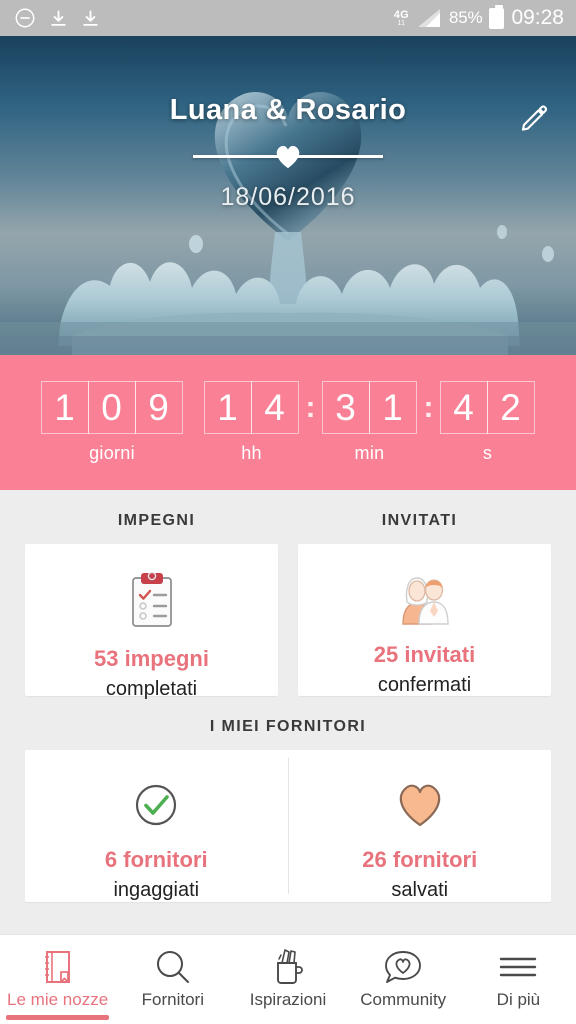  I want to click on clock-label: 09:28, so click(537, 17).